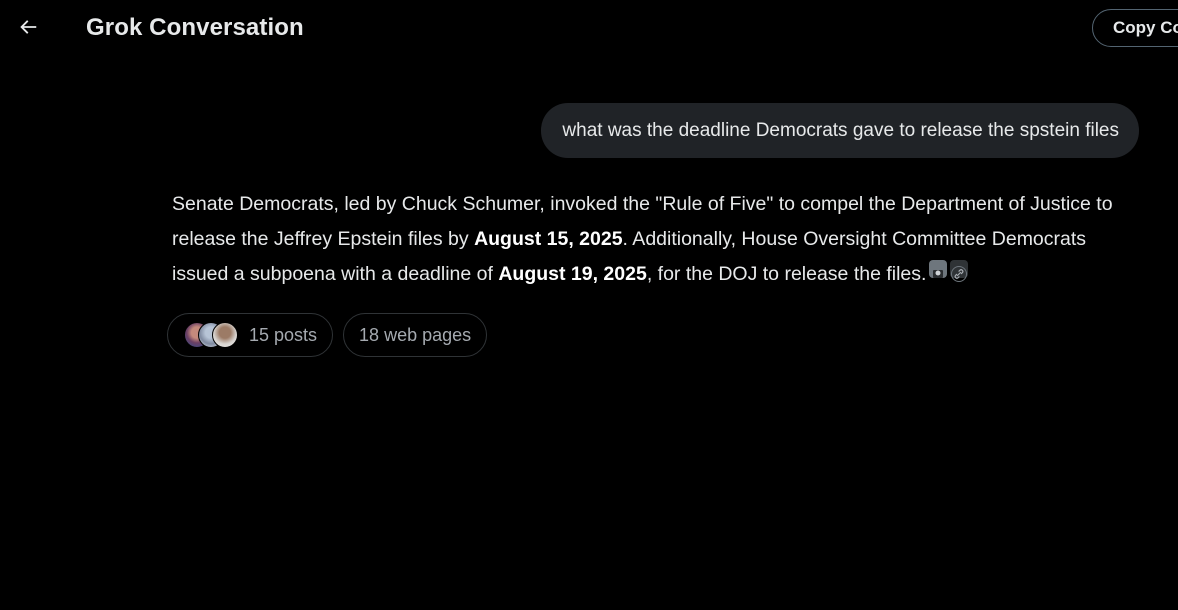  I want to click on answer-text-part-3: , for the DOJ to release the files., so click(786, 274).